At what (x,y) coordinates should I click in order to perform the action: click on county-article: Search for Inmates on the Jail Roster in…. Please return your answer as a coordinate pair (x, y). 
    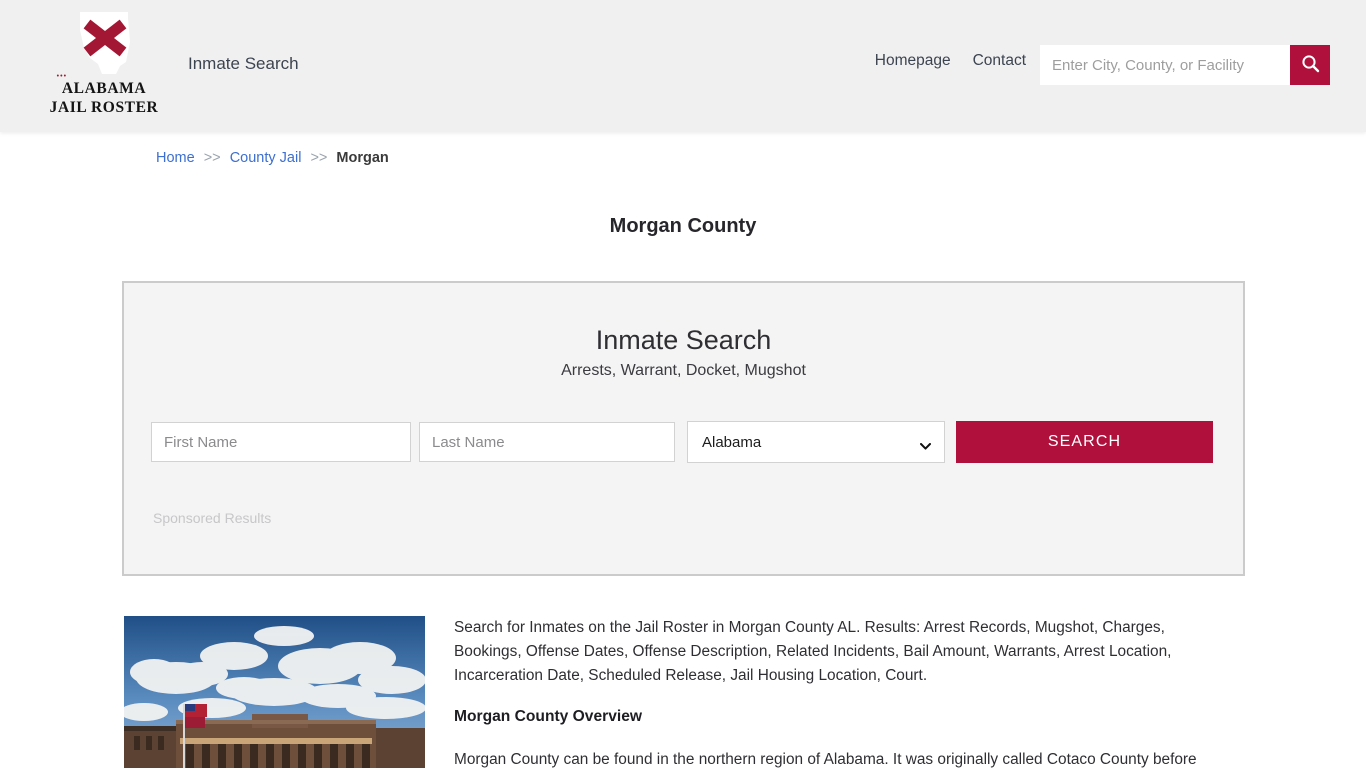
    Looking at the image, I should click on (834, 694).